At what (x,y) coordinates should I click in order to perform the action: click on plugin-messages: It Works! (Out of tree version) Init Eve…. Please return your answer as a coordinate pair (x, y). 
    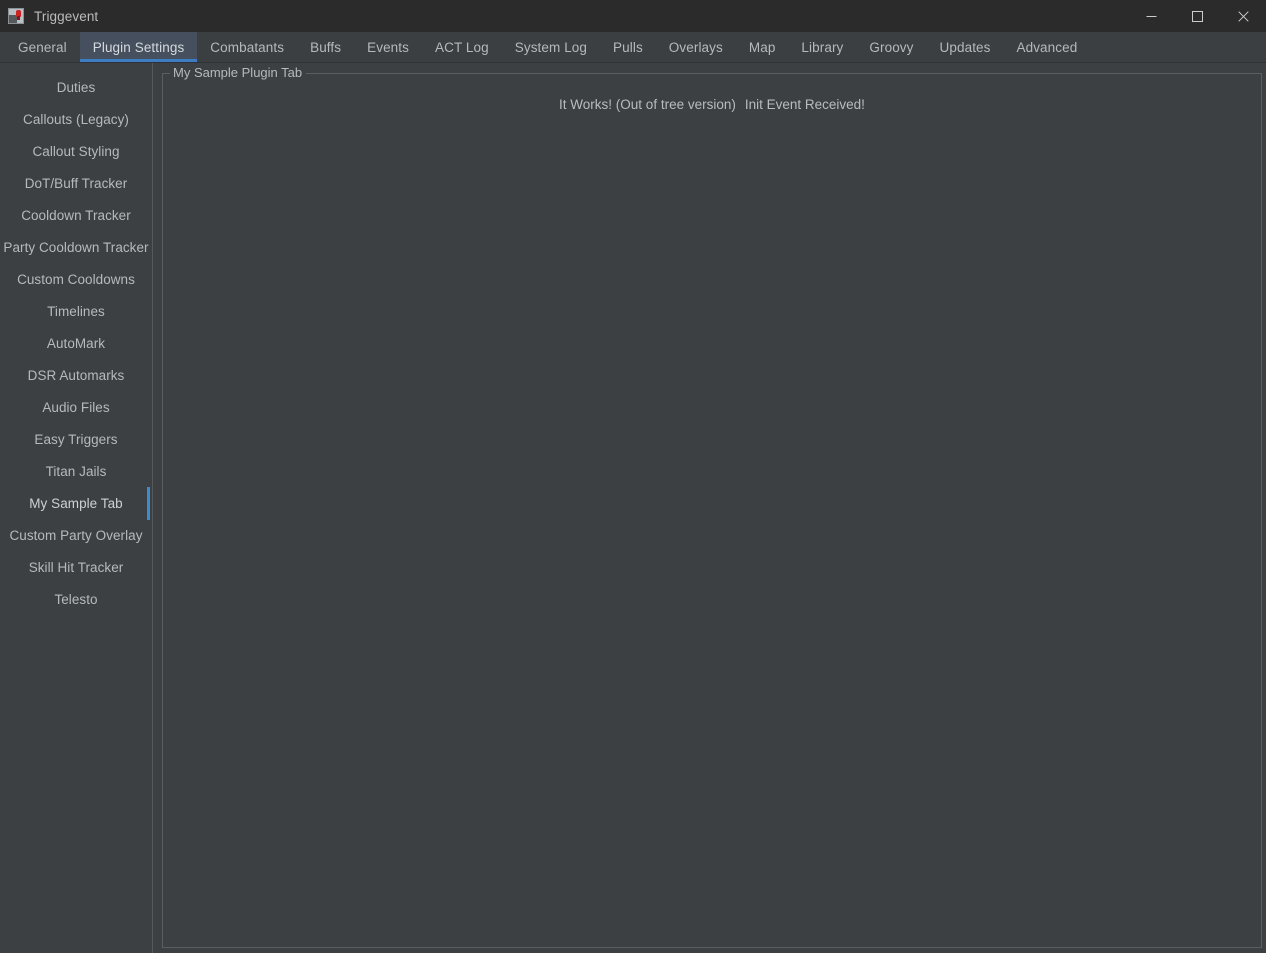
    Looking at the image, I should click on (712, 97).